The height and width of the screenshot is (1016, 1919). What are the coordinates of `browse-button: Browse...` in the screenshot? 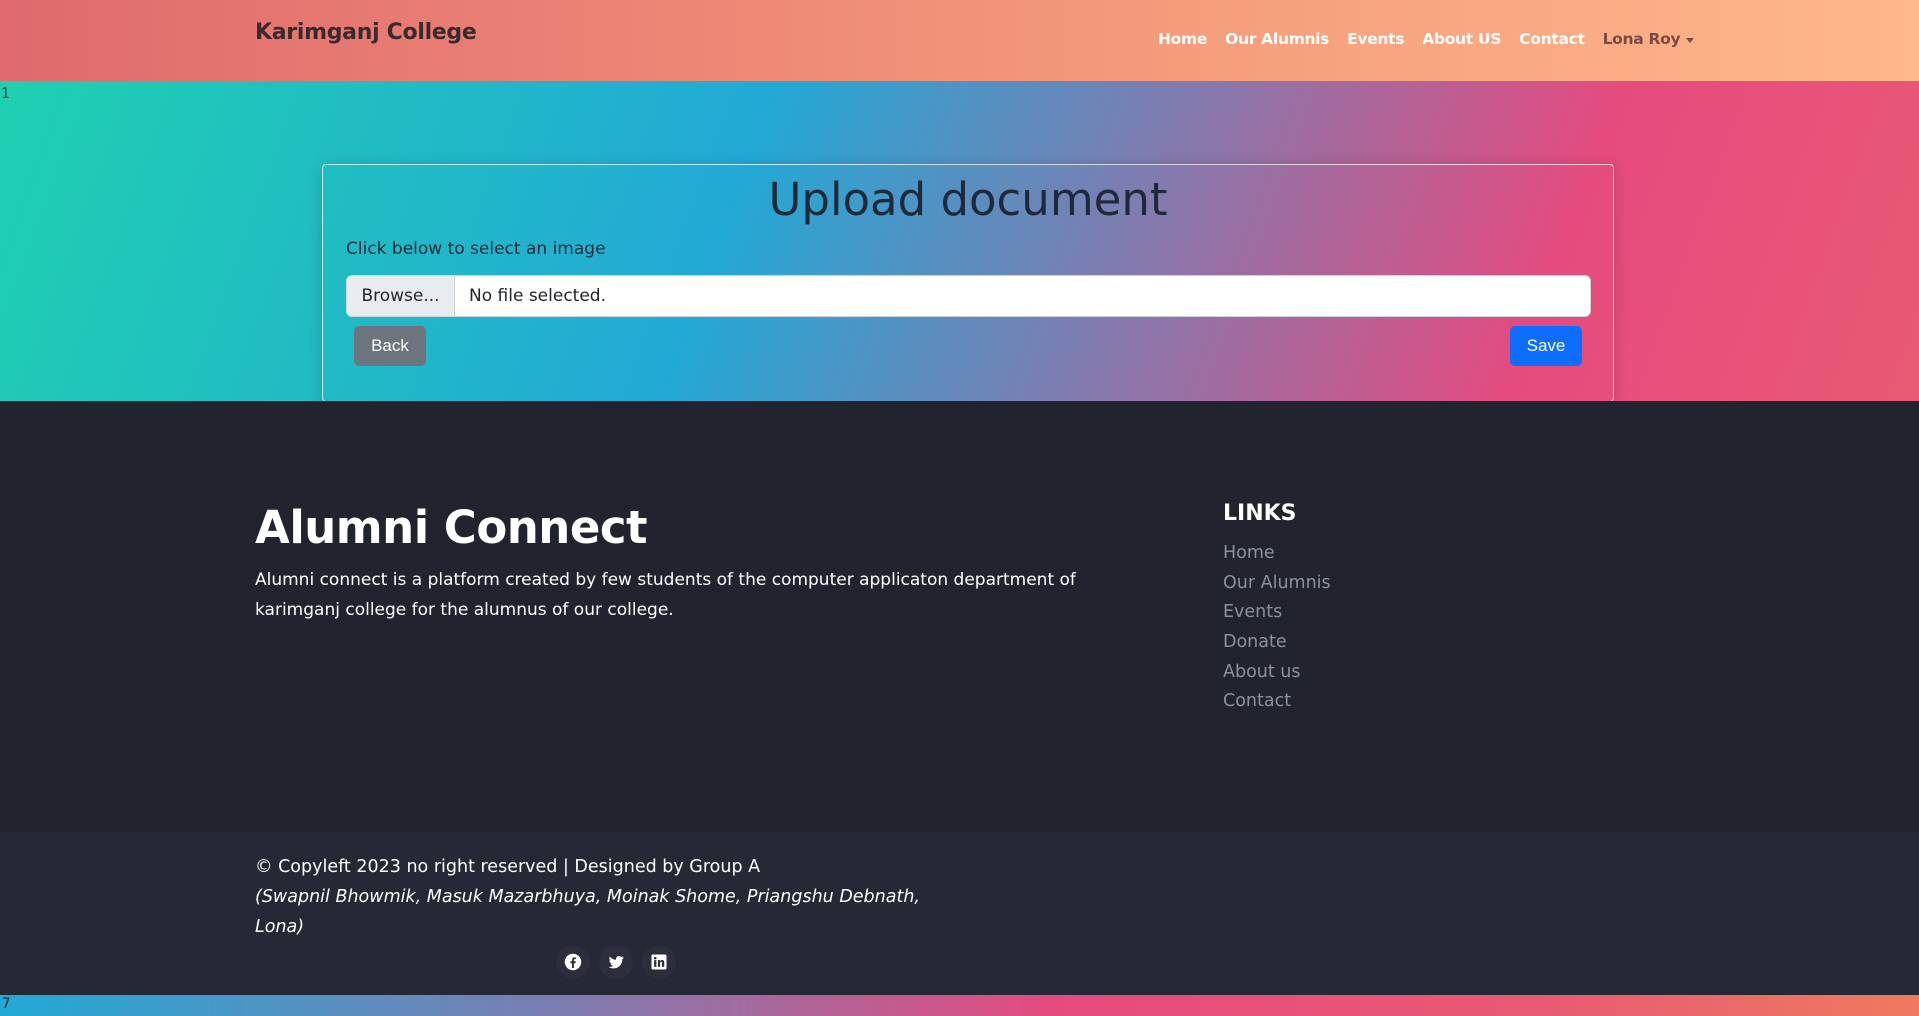 It's located at (401, 296).